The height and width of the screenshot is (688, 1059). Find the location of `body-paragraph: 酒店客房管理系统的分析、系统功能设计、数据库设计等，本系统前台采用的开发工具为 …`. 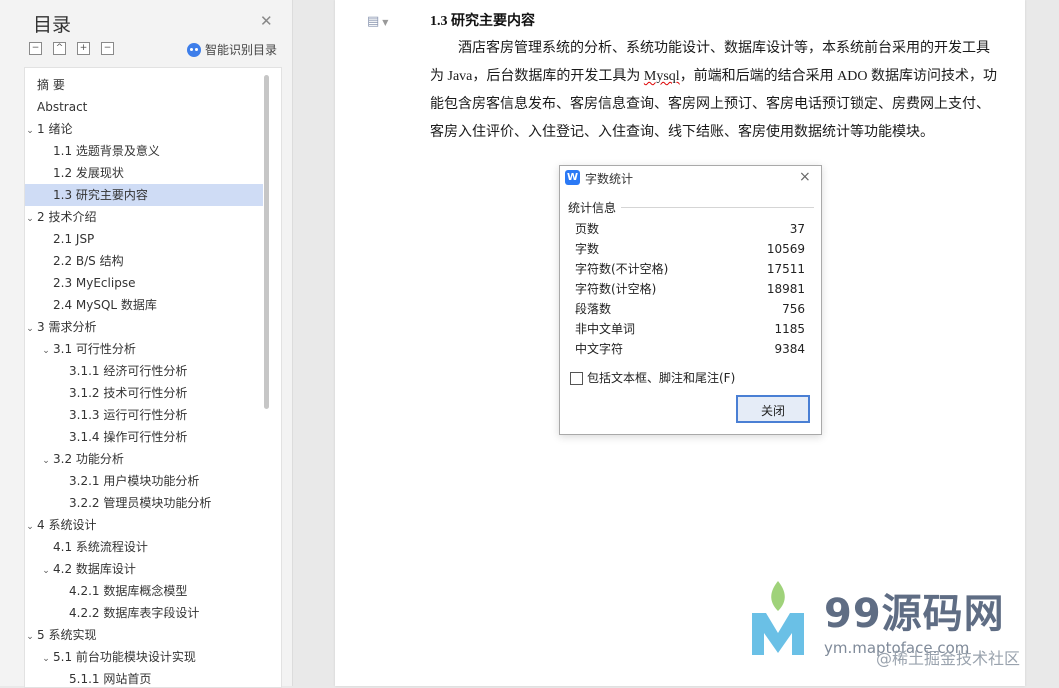

body-paragraph: 酒店客房管理系统的分析、系统功能设计、数据库设计等，本系统前台采用的开发工具为 … is located at coordinates (715, 91).